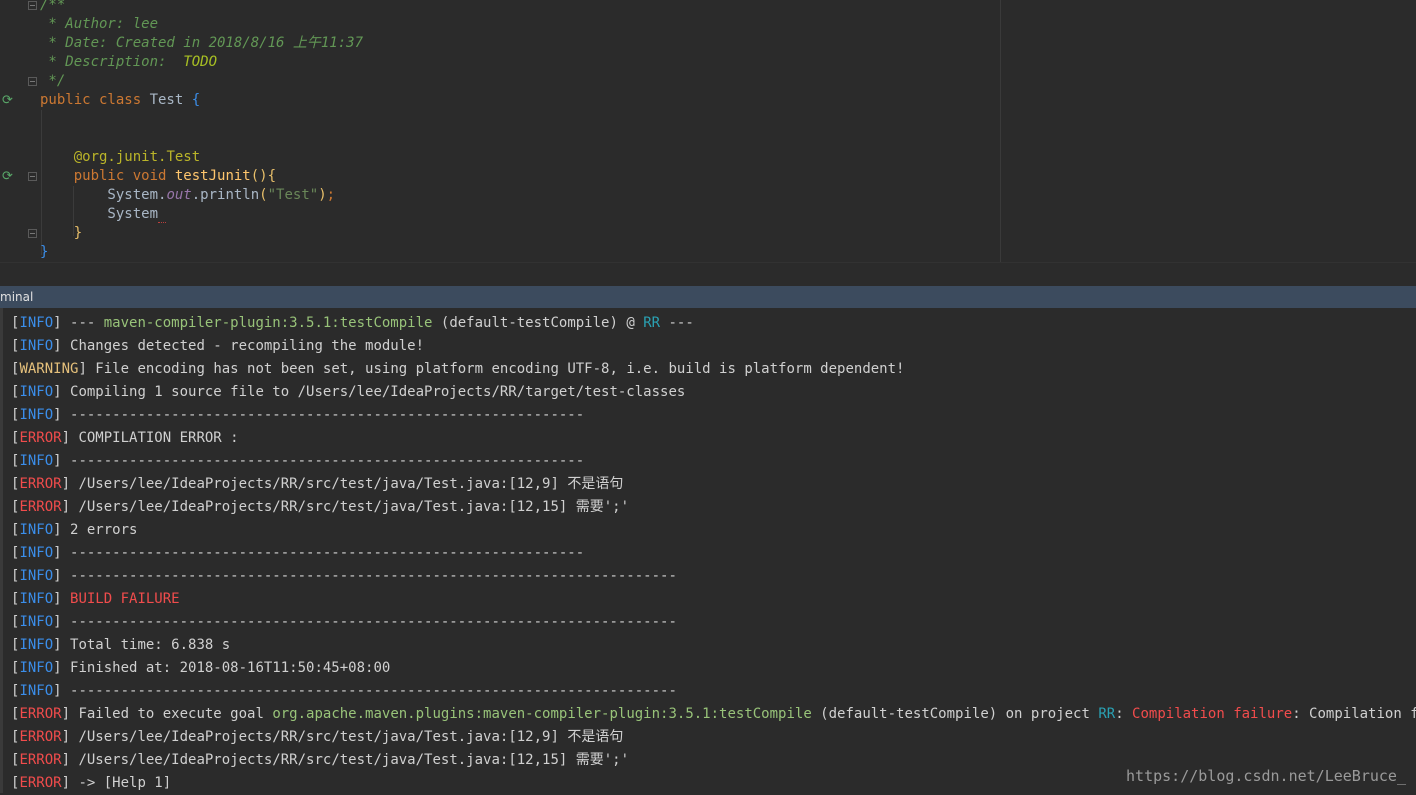 The width and height of the screenshot is (1416, 795). I want to click on code-token: * Date: Created in 2018/8/16 上午11:37, so click(202, 43).